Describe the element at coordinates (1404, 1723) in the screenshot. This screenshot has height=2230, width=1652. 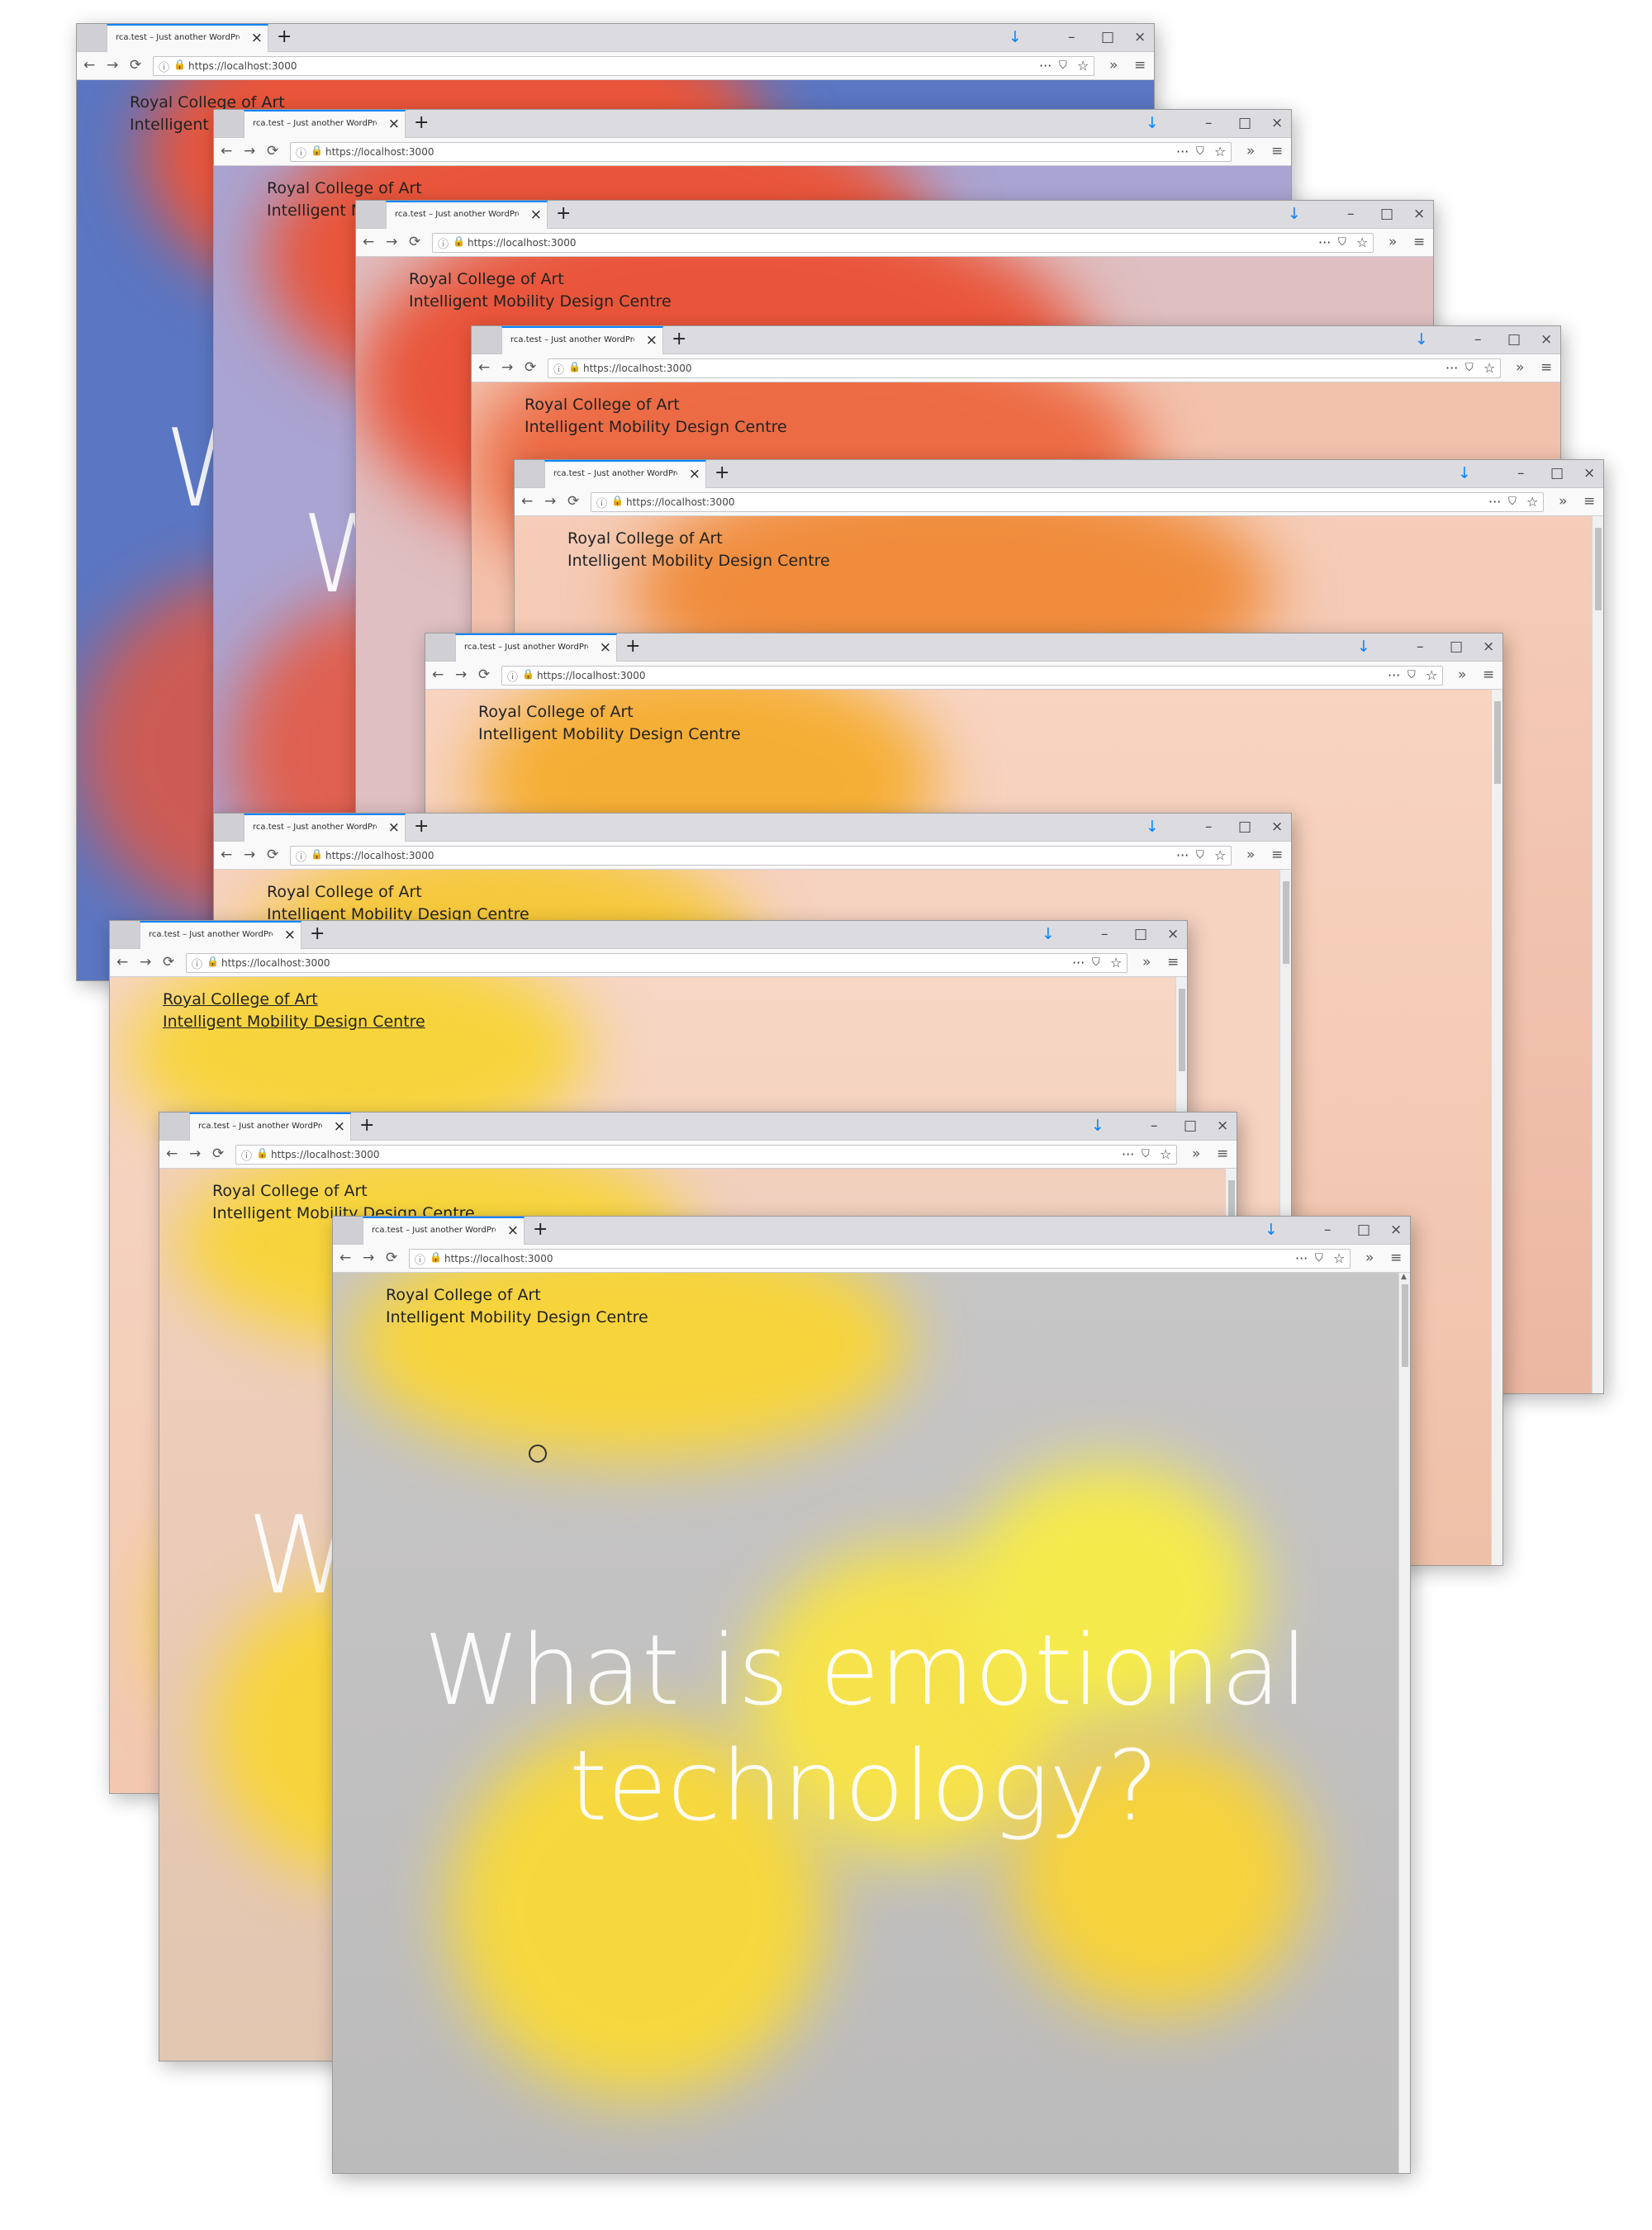
I see `scrollbar: ▲` at that location.